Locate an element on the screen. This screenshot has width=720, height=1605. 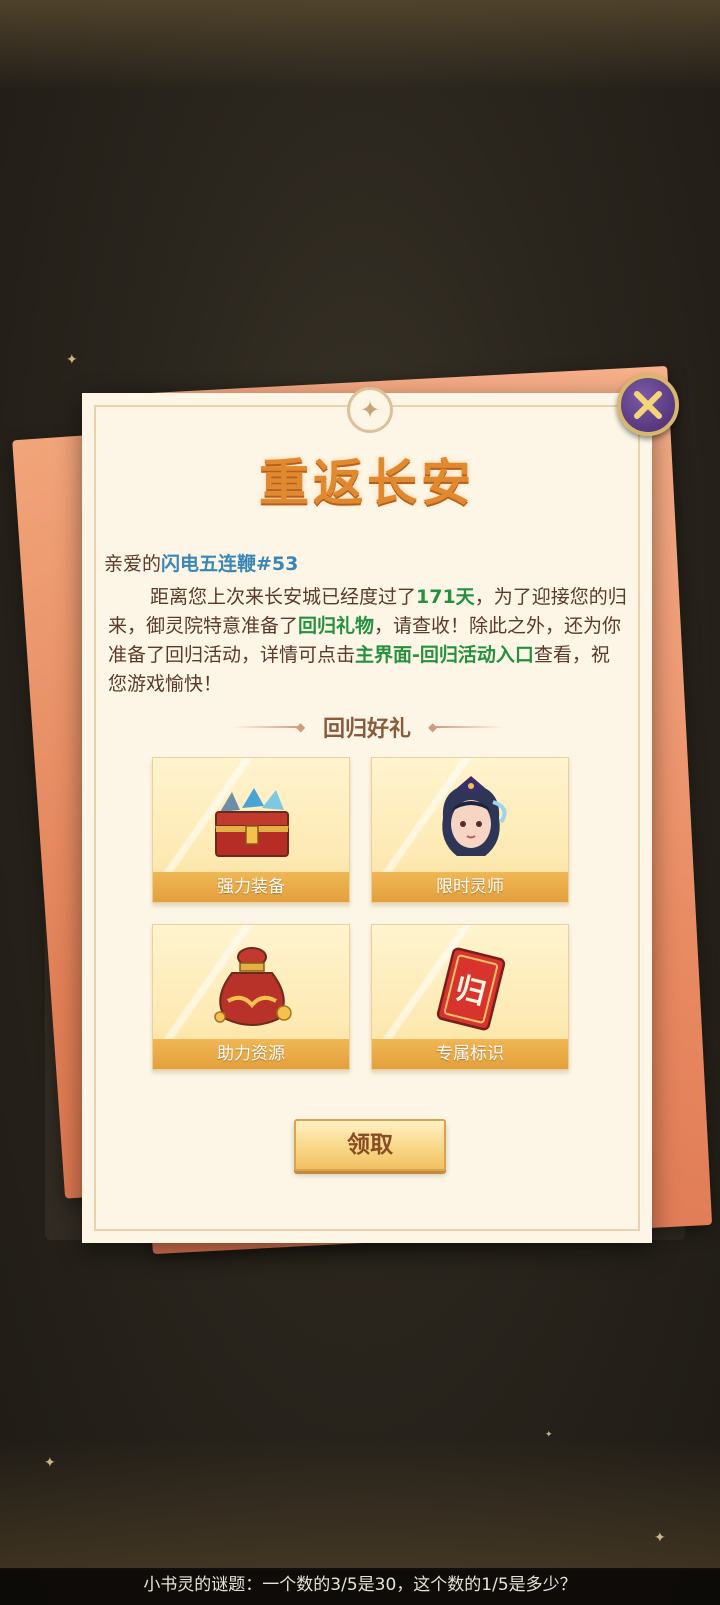
reward-tile-equipment: 强力装备 is located at coordinates (251, 830).